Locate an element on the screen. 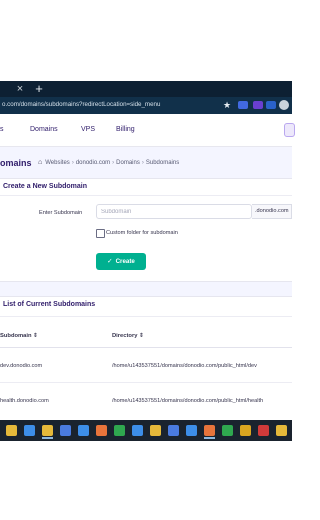 The width and height of the screenshot is (320, 520). column-header-subdomain: Subdomain ⇕ is located at coordinates (19, 336).